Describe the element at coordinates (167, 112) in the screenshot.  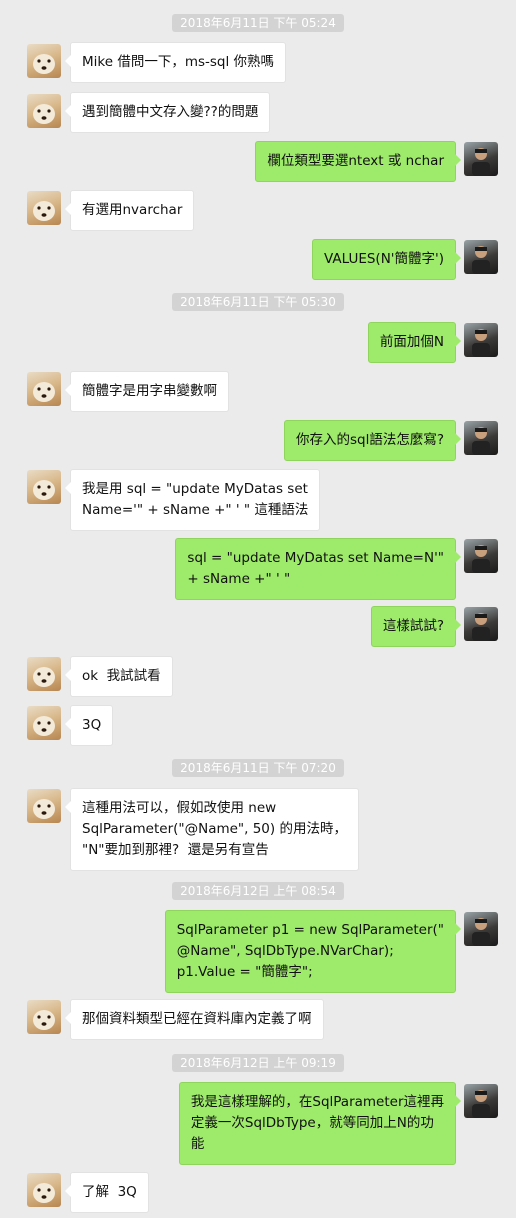
I see `message-bubble: 遇到簡體中文存入變??的問題` at that location.